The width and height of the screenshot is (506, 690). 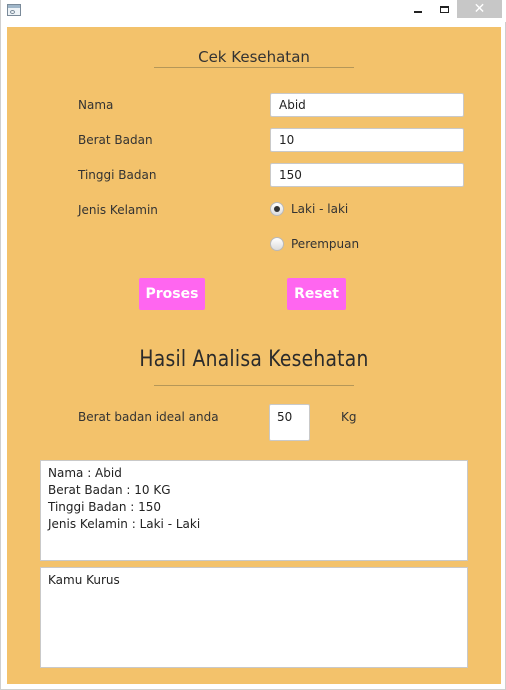 What do you see at coordinates (14, 10) in the screenshot?
I see `app-icon` at bounding box center [14, 10].